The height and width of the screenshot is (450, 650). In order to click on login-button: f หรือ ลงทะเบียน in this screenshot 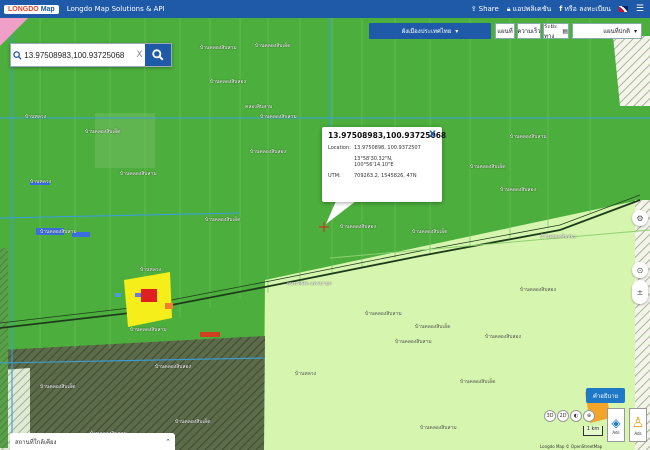, I will do `click(585, 9)`.